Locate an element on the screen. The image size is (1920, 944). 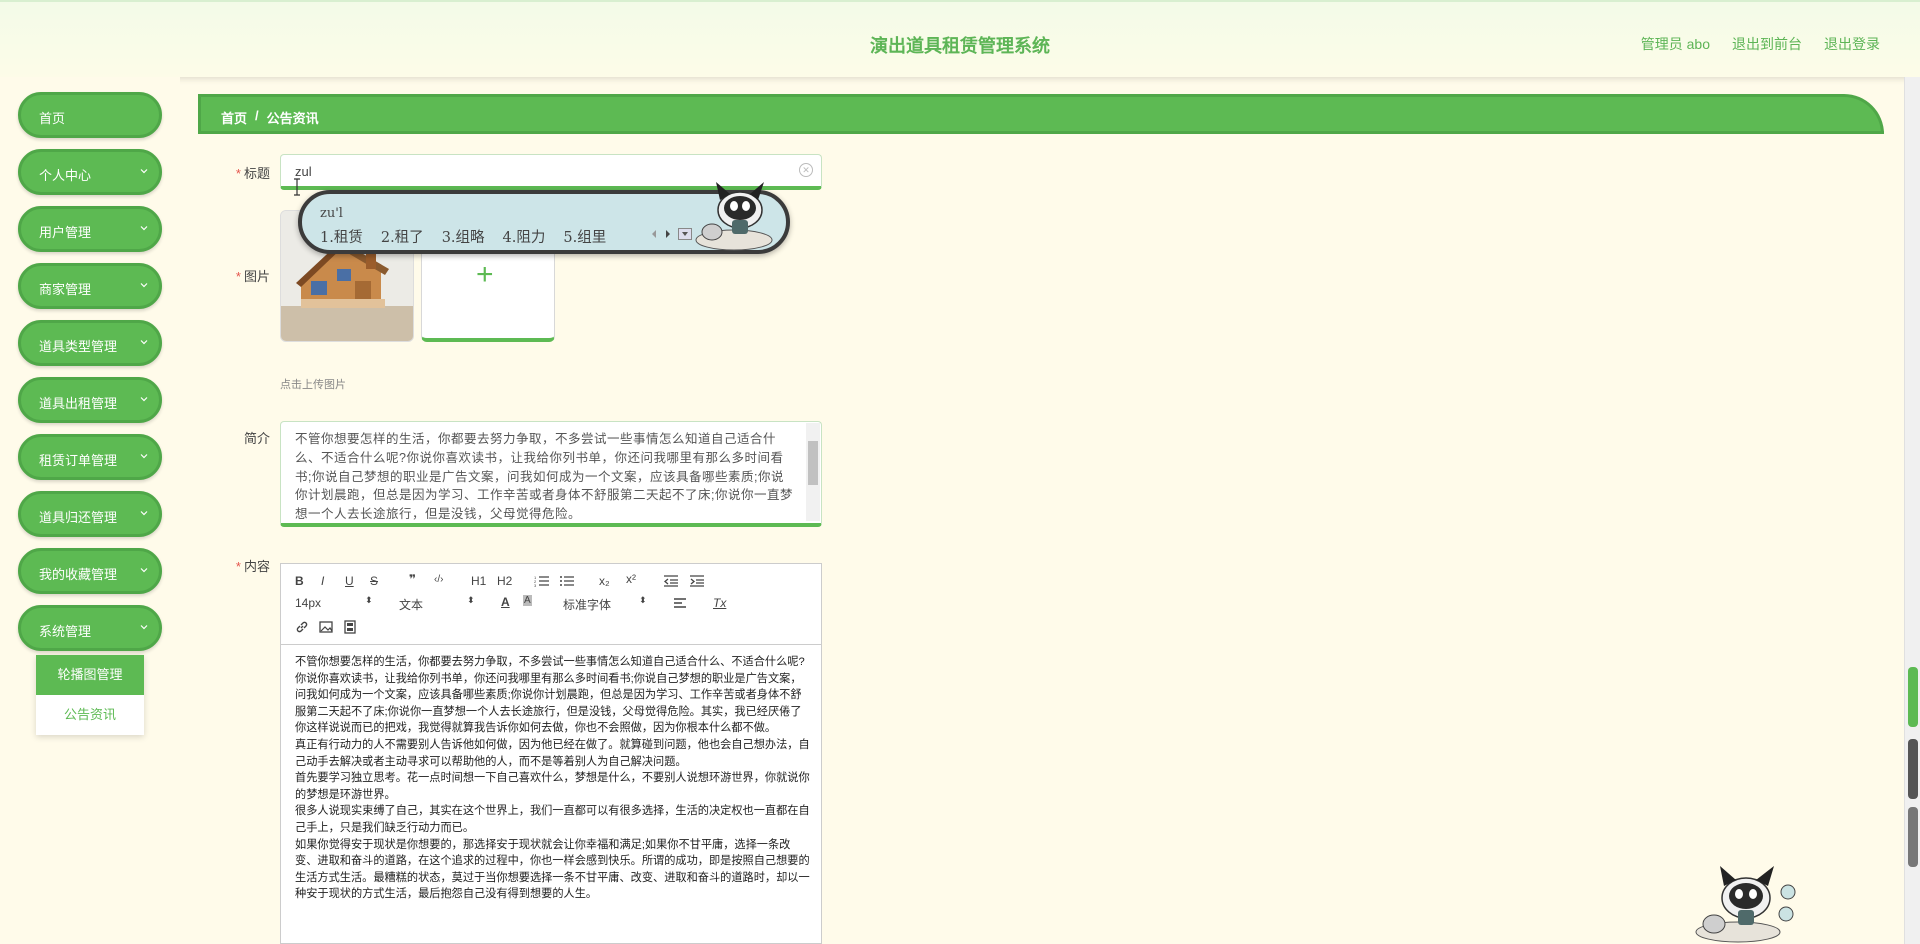
plus-icon: + is located at coordinates (485, 274).